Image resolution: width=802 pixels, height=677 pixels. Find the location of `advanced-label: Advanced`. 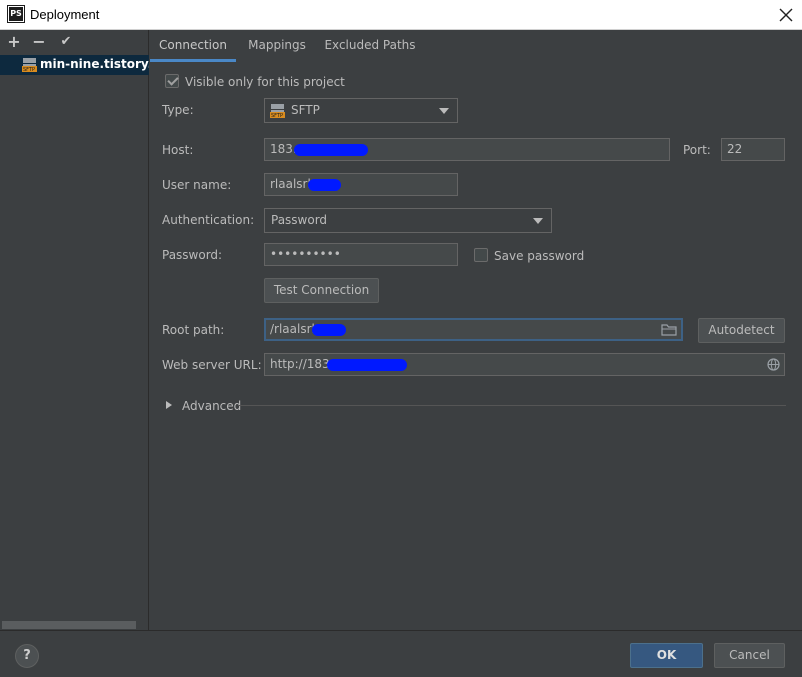

advanced-label: Advanced is located at coordinates (212, 406).